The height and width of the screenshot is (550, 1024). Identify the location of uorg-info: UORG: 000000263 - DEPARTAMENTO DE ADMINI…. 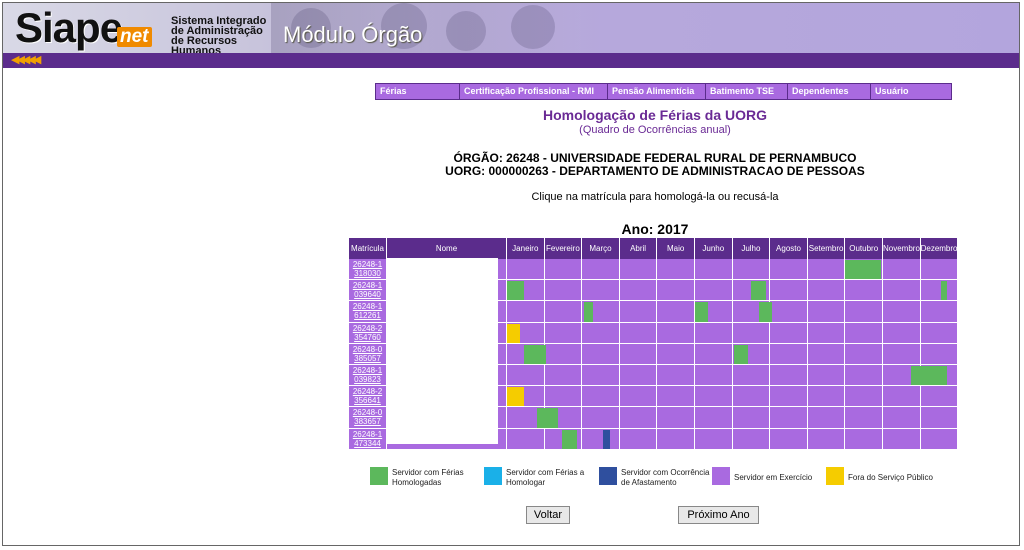
(655, 171).